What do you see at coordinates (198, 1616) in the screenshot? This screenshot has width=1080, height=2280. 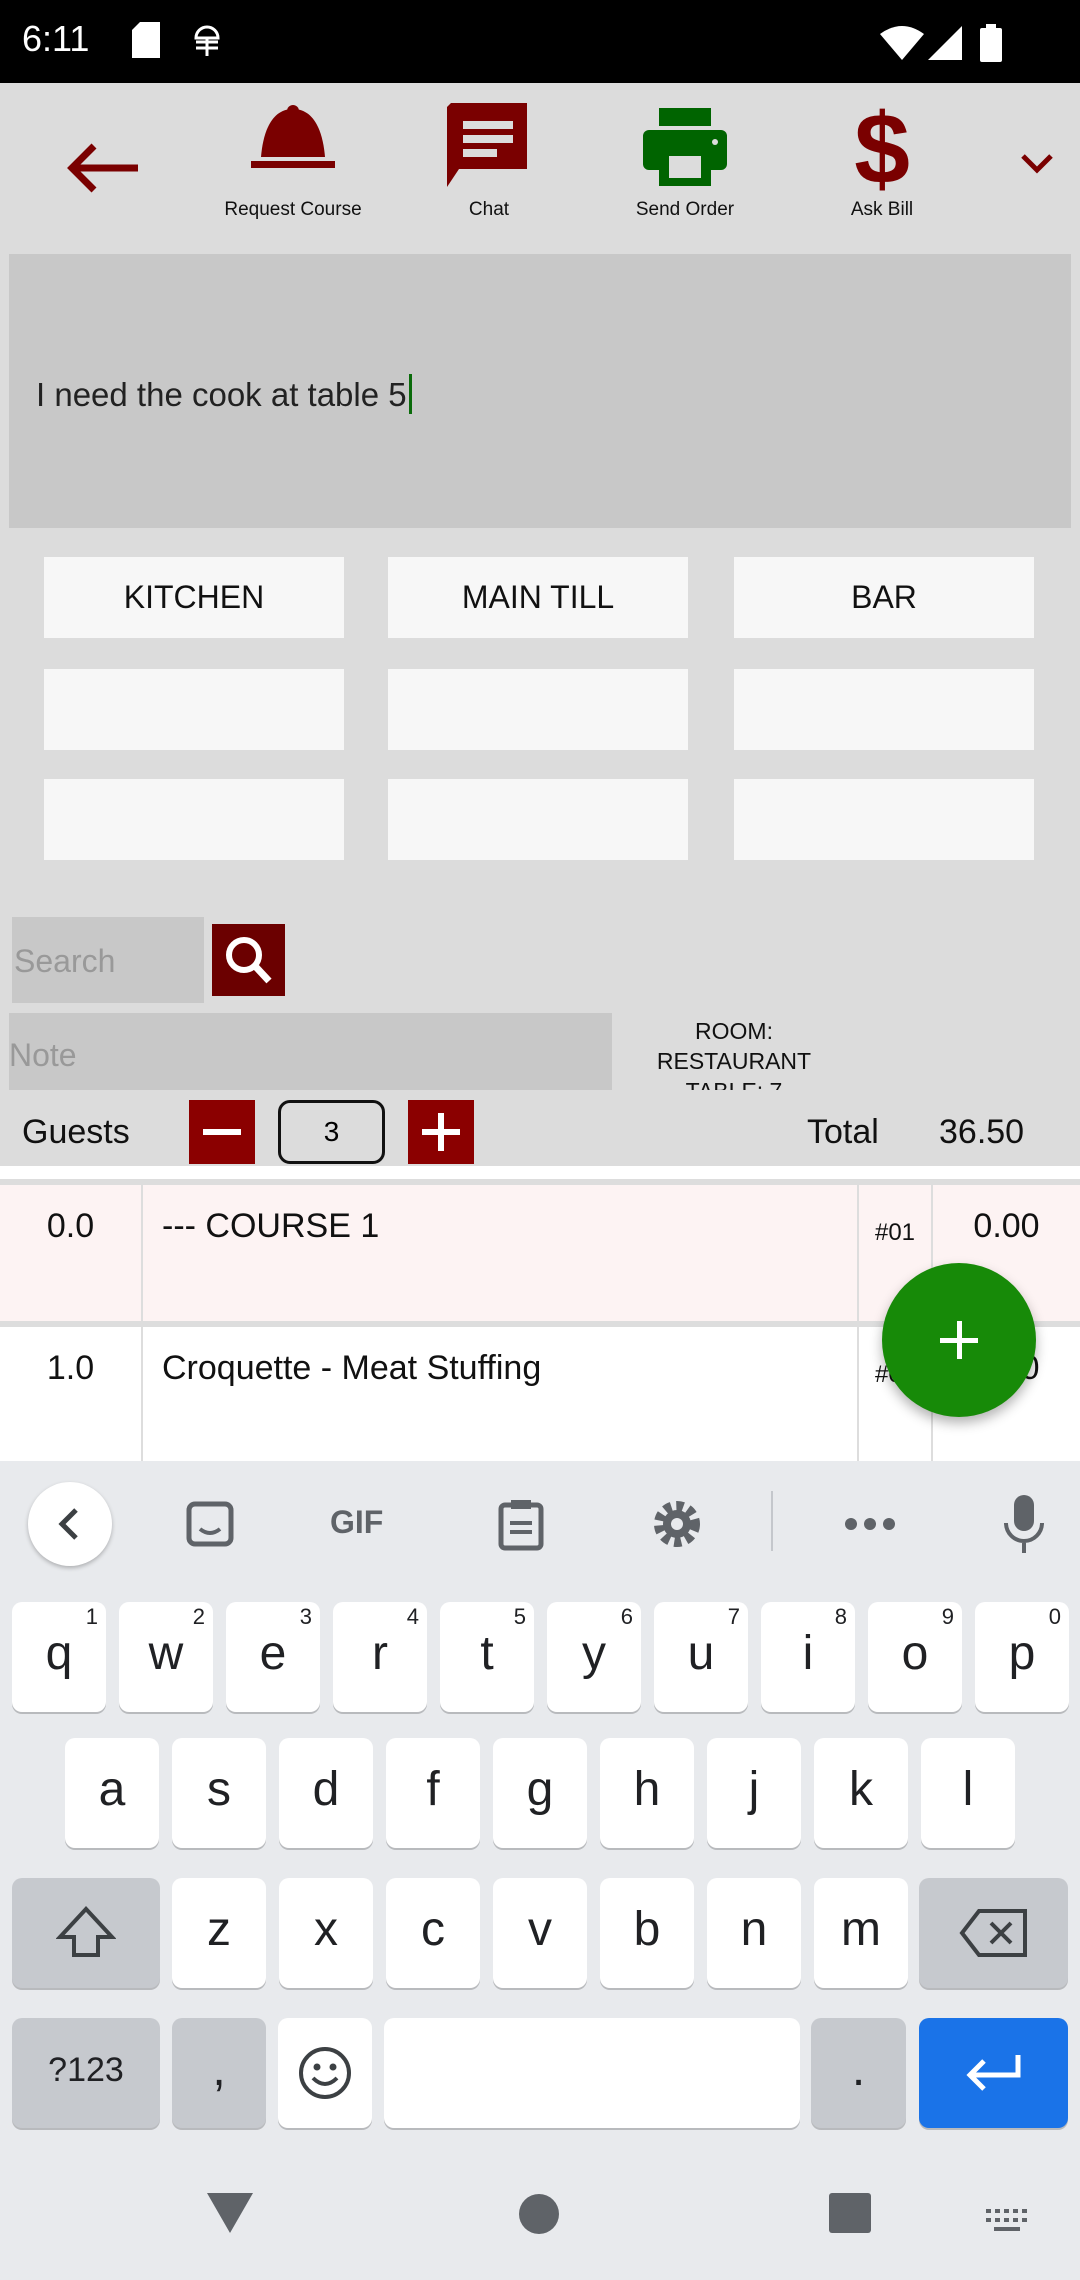 I see `key-hint: 2` at bounding box center [198, 1616].